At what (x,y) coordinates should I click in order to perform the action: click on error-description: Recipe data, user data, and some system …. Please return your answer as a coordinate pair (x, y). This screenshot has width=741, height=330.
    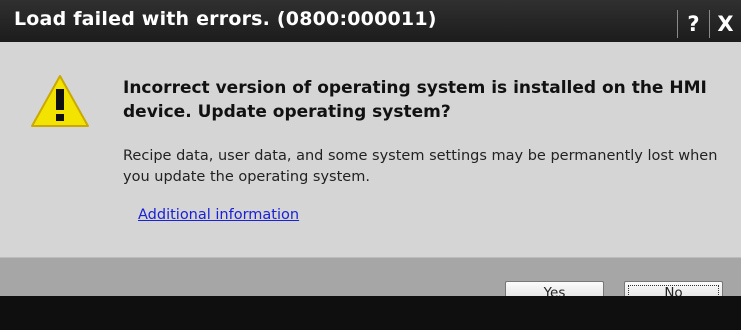
    Looking at the image, I should click on (420, 166).